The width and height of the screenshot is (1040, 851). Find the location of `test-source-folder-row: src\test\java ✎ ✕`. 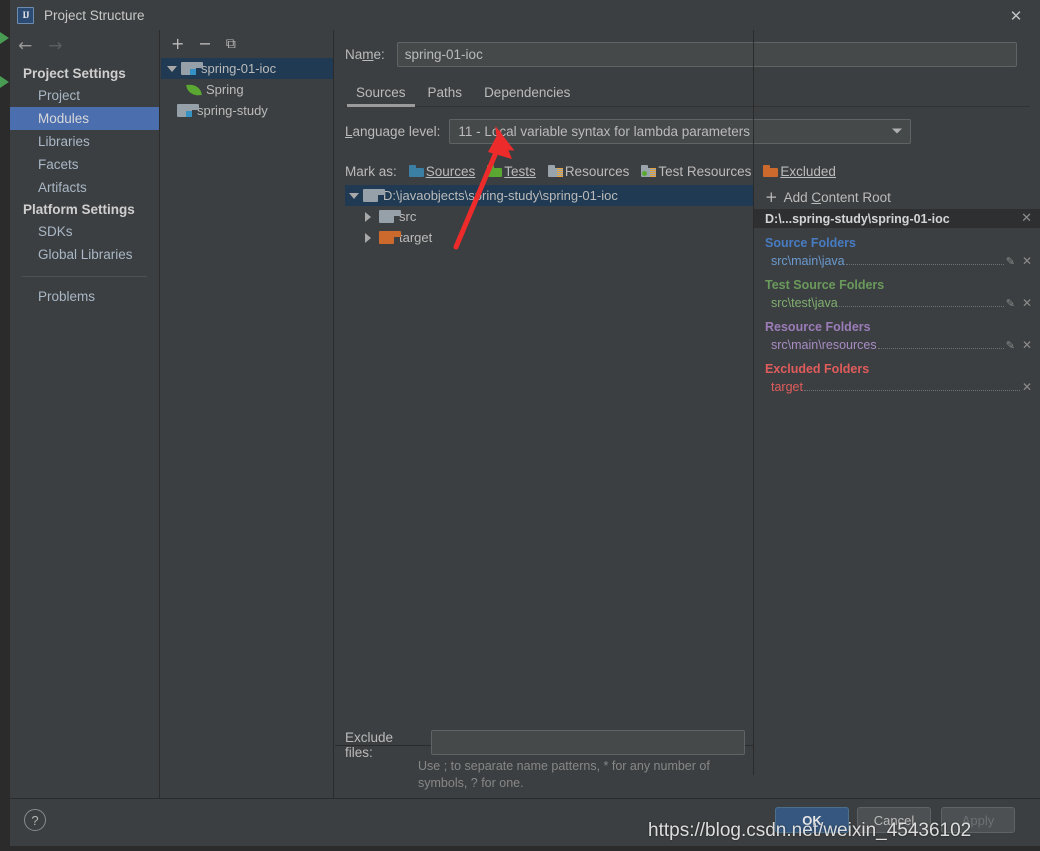

test-source-folder-row: src\test\java ✎ ✕ is located at coordinates (902, 303).